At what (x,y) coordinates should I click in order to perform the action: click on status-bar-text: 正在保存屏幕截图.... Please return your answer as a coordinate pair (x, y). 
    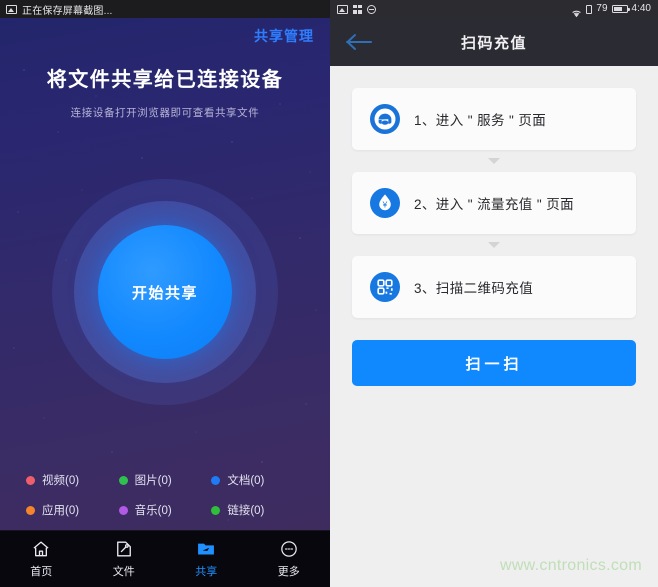
    Looking at the image, I should click on (67, 11).